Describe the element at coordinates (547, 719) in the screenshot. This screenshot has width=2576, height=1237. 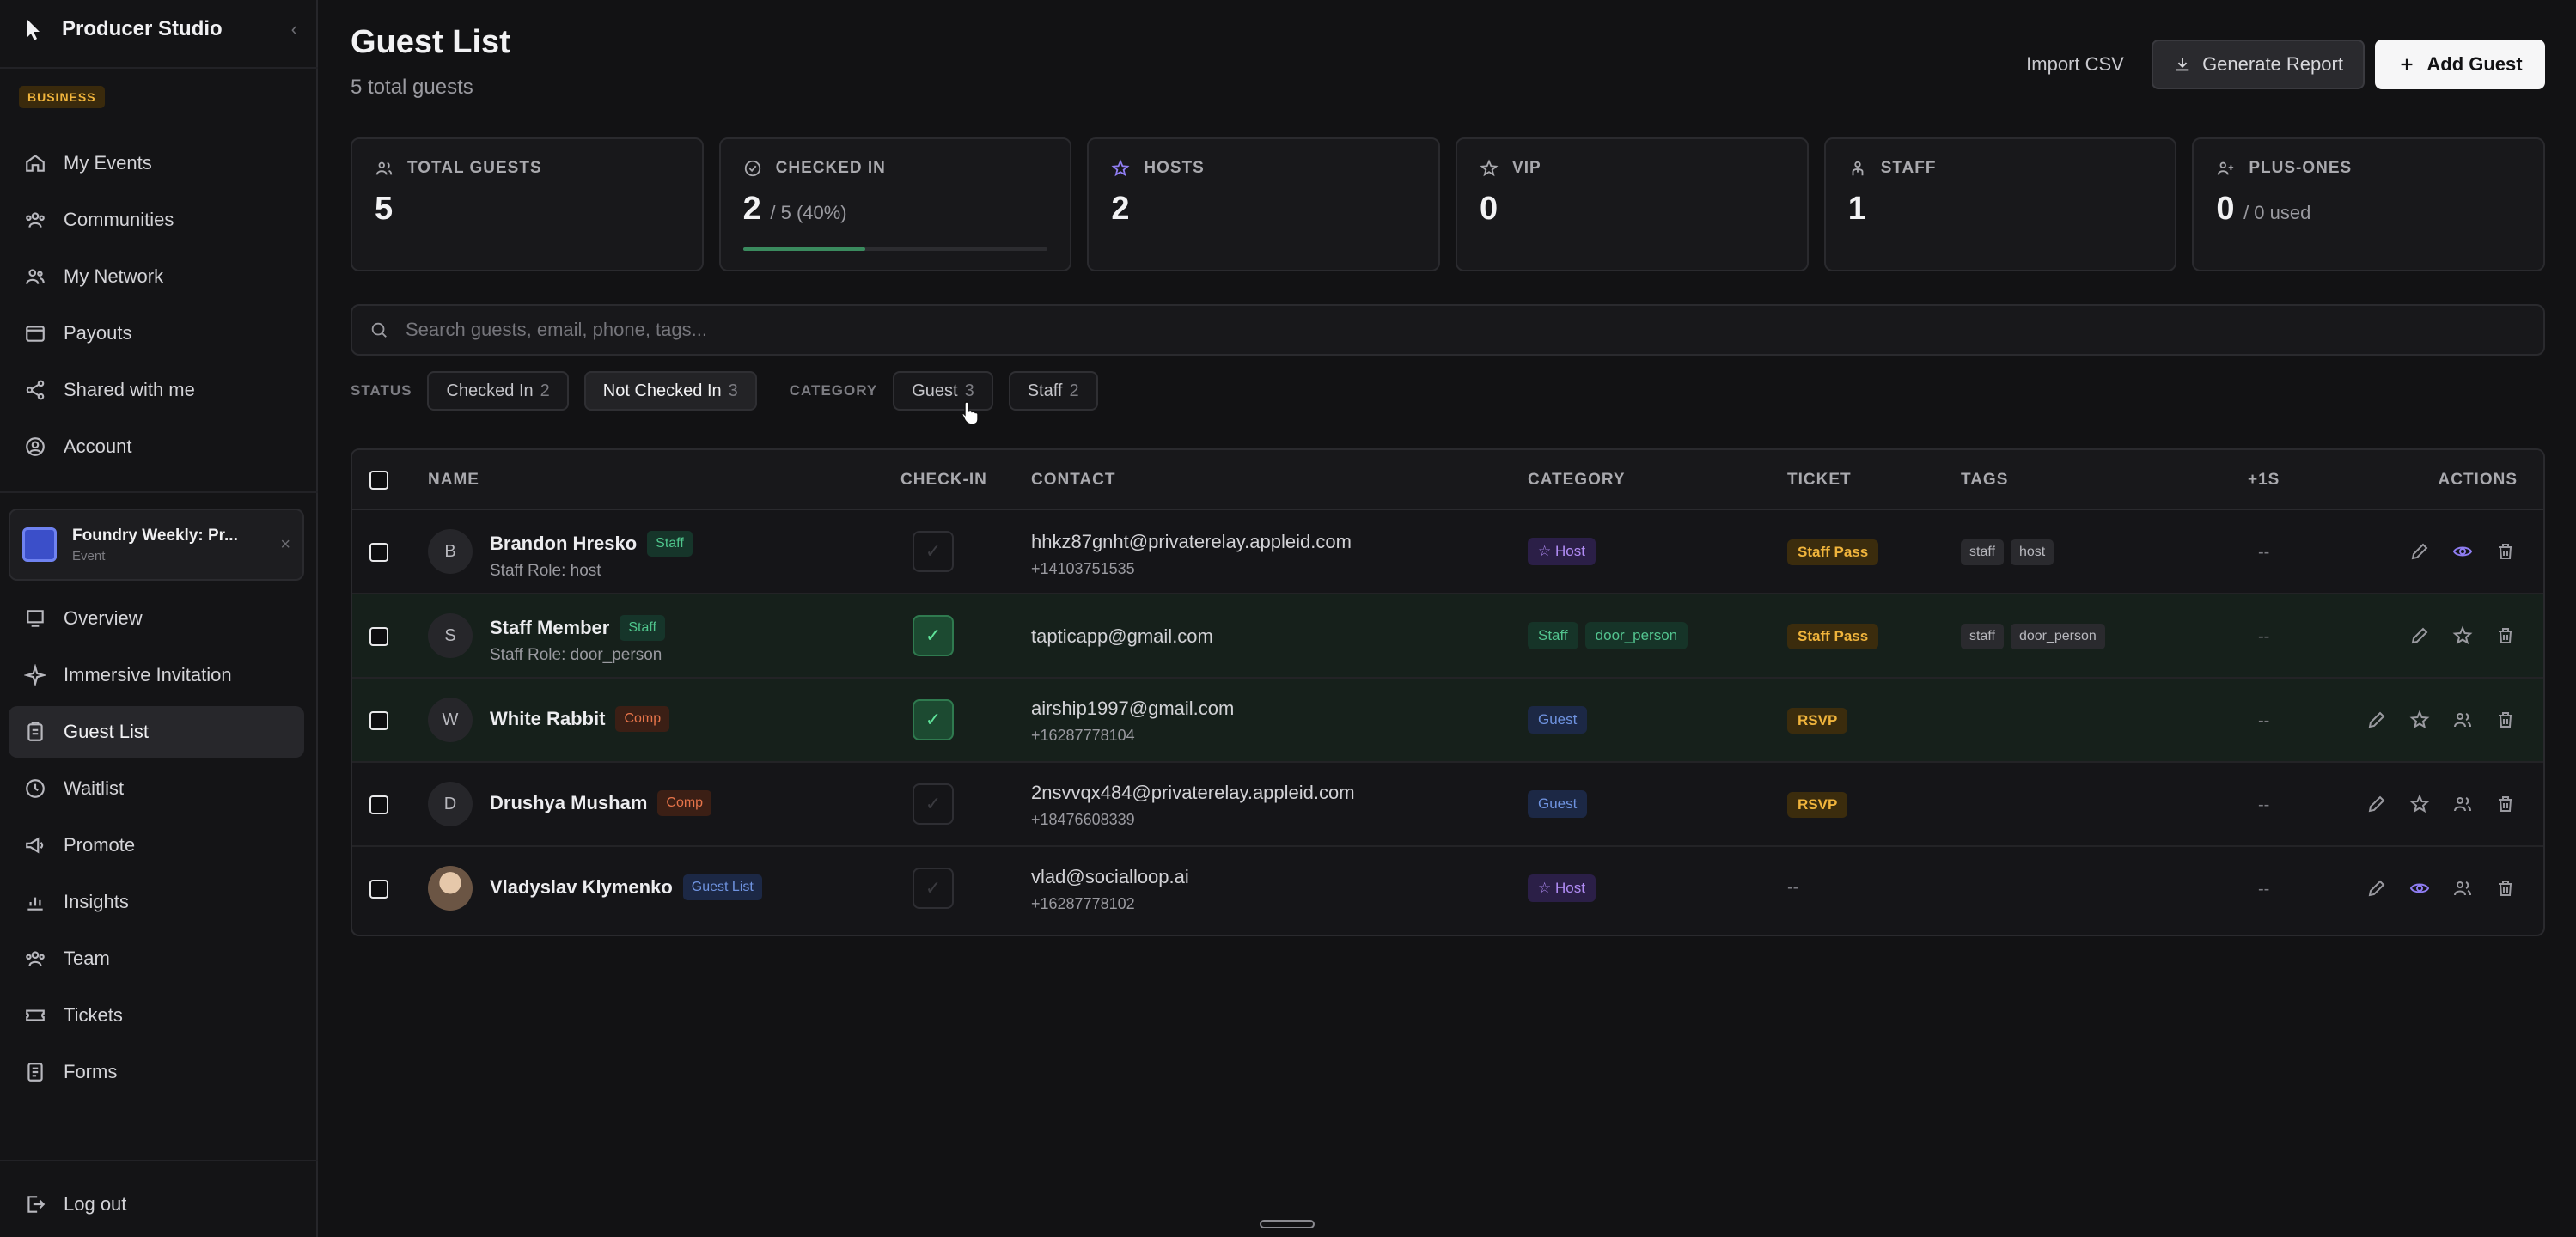
I see `guest-name: White Rabbit` at that location.